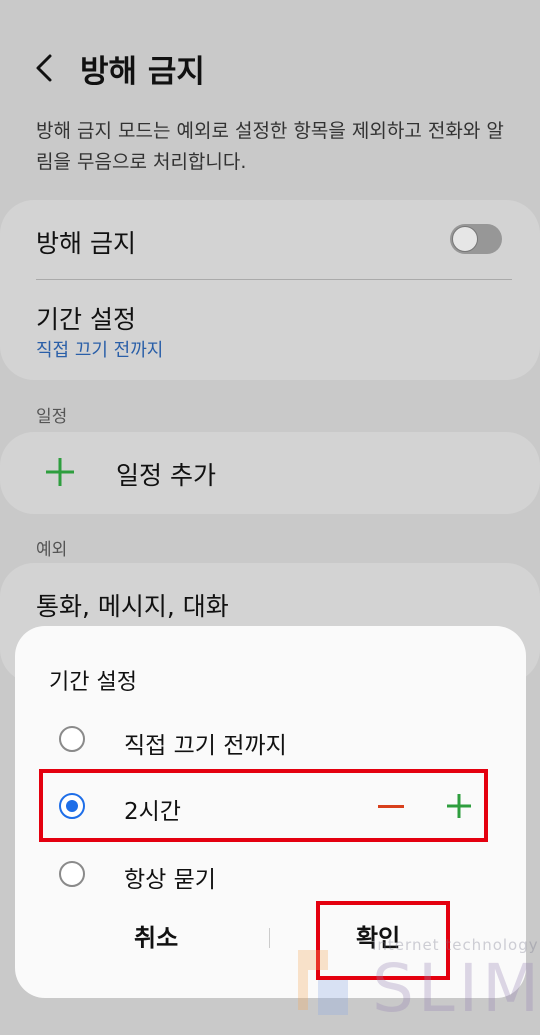 Image resolution: width=540 pixels, height=1035 pixels. Describe the element at coordinates (465, 239) in the screenshot. I see `toggle-knob` at that location.